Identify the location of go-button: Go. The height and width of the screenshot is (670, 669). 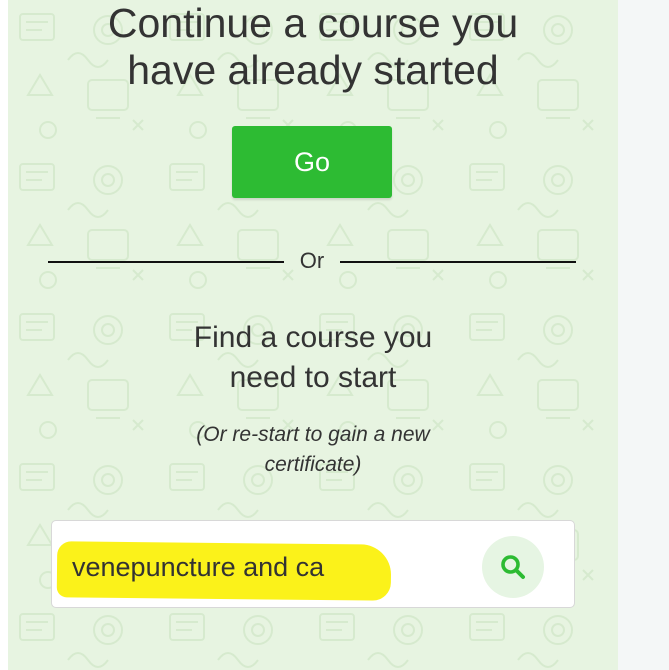
(312, 162).